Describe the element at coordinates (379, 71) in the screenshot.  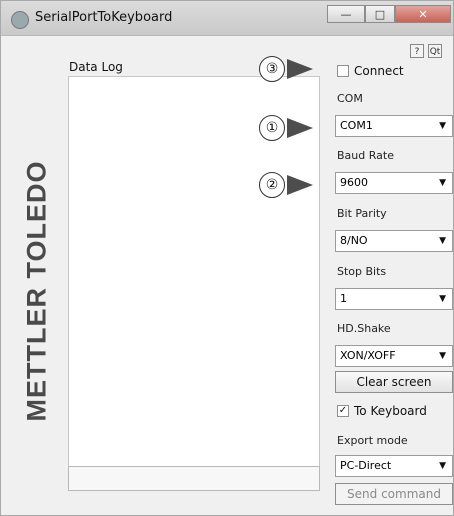
I see `connect-label: Connect` at that location.